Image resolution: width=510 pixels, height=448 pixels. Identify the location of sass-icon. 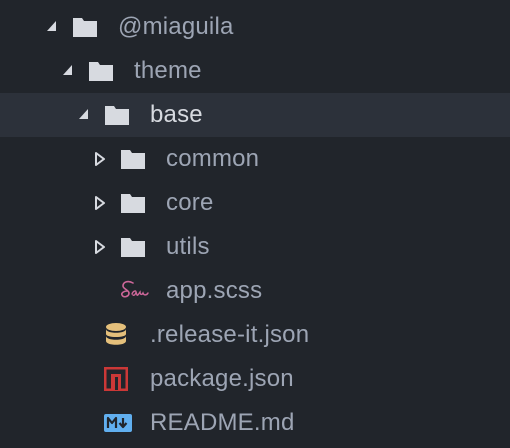
(134, 291).